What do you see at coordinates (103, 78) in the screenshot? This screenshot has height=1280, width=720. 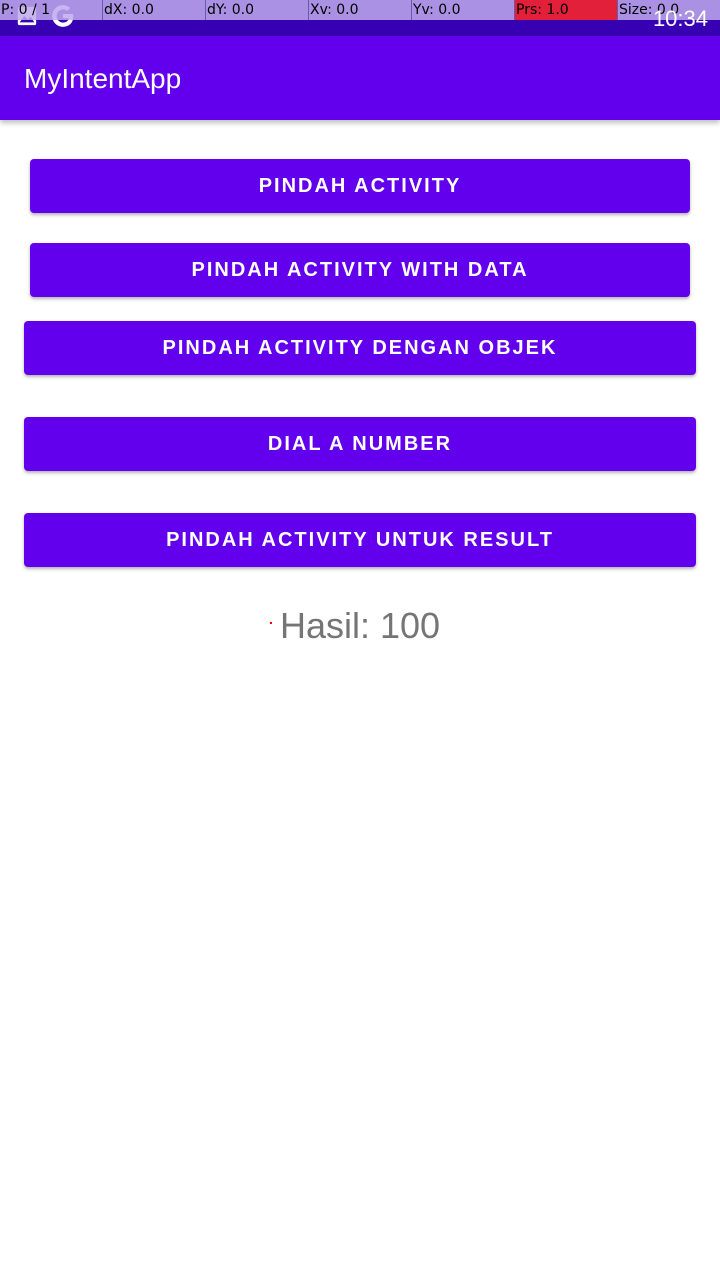 I see `app-title: MyIntentApp` at bounding box center [103, 78].